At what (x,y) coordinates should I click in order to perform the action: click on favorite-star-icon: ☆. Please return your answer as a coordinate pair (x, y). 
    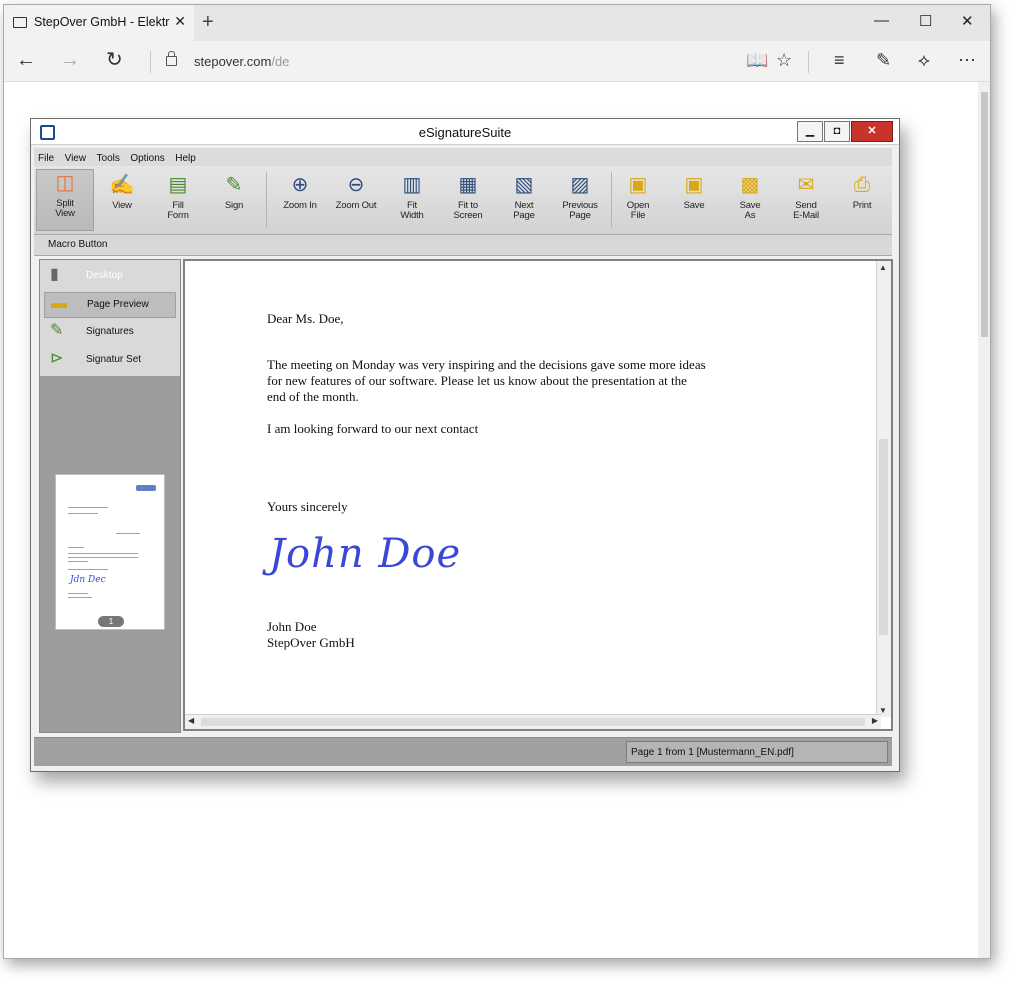
    Looking at the image, I should click on (784, 60).